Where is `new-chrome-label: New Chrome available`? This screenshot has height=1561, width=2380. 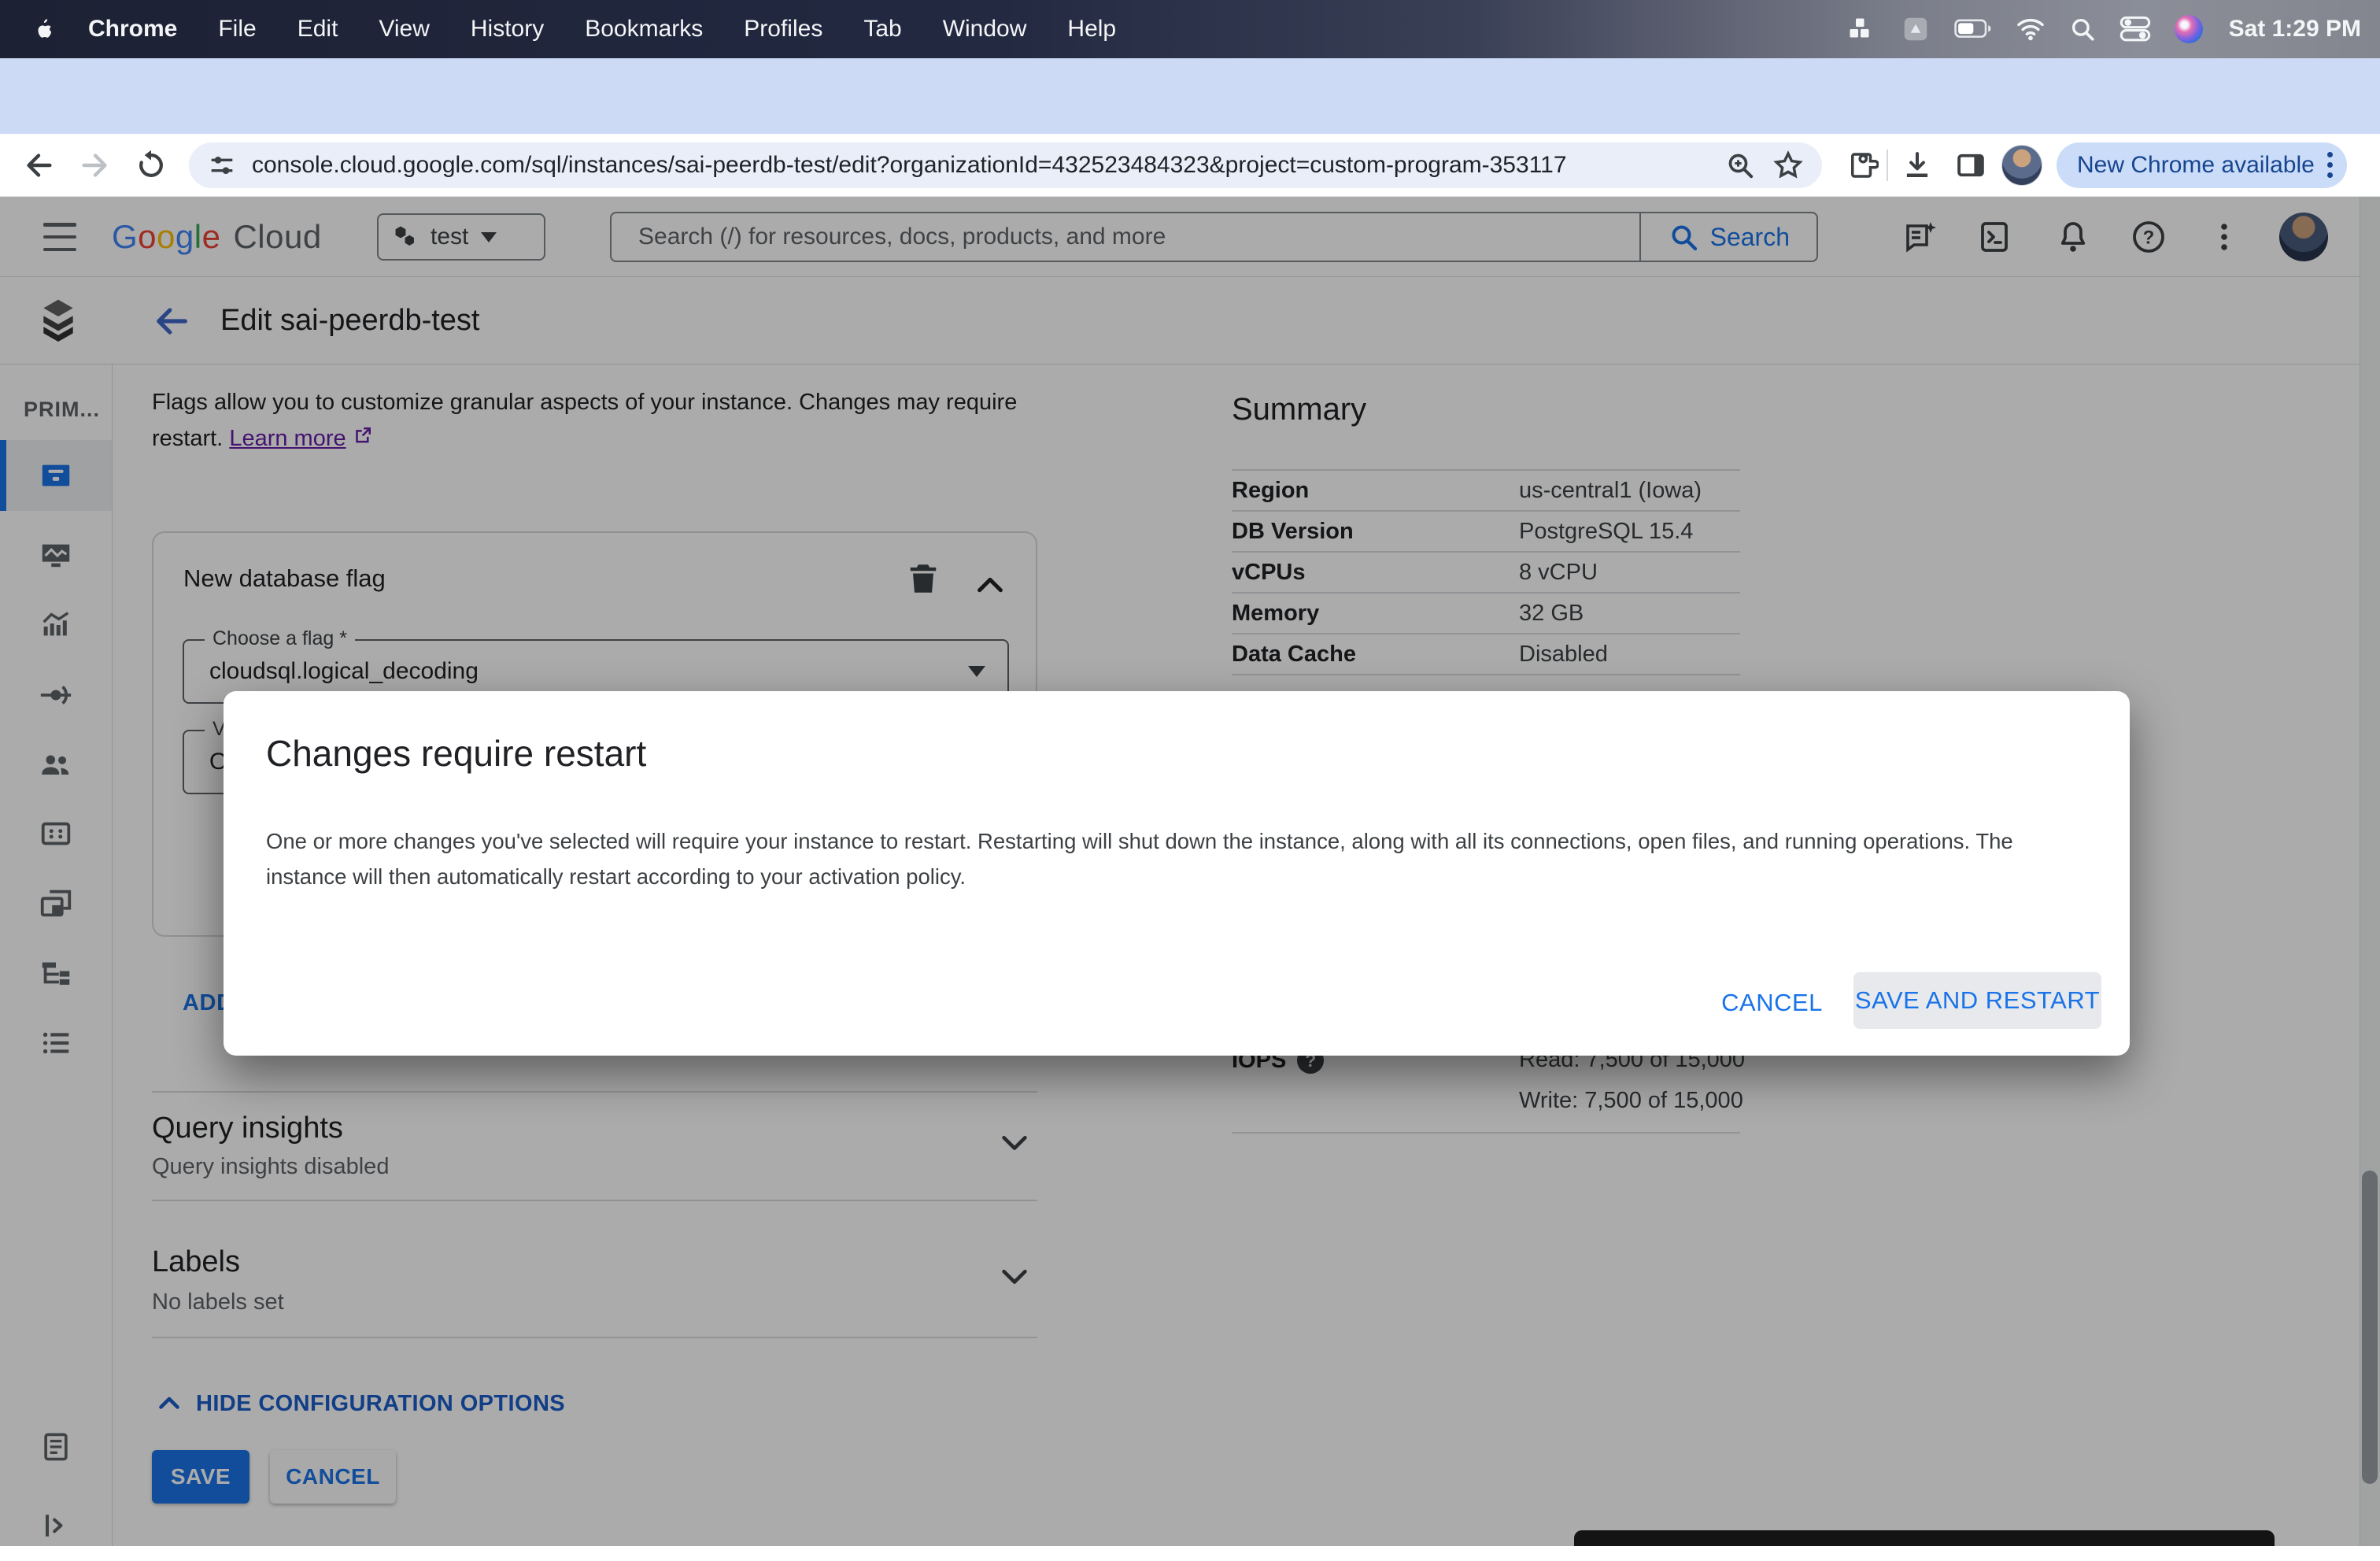
new-chrome-label: New Chrome available is located at coordinates (2196, 164).